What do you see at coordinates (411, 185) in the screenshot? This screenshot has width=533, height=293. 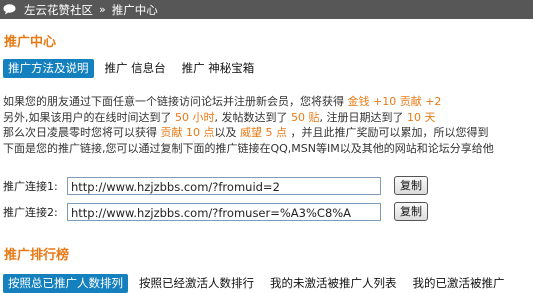 I see `copy-button-1: 复制` at bounding box center [411, 185].